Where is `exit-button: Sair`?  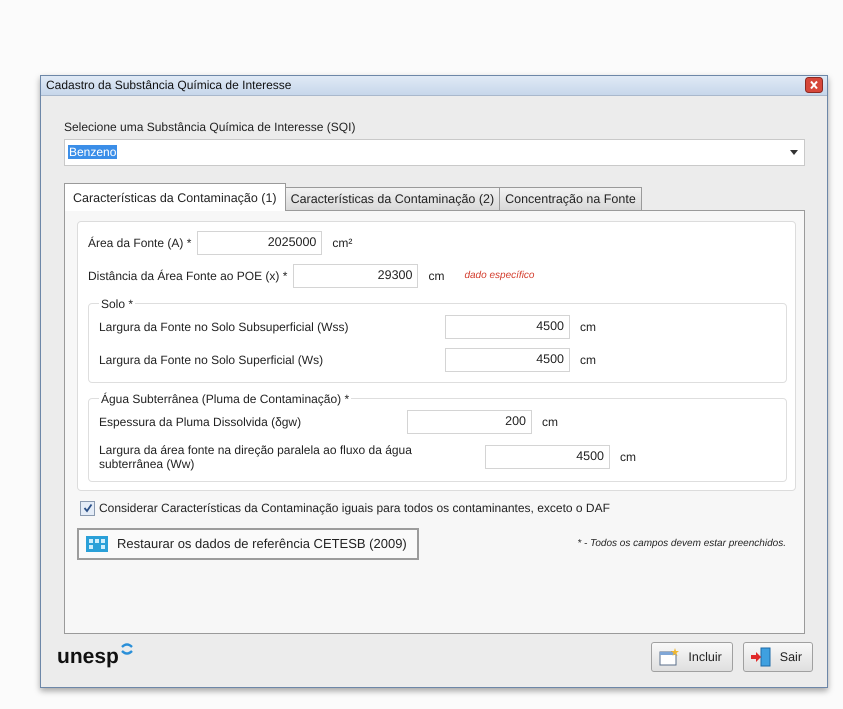 exit-button: Sair is located at coordinates (777, 657).